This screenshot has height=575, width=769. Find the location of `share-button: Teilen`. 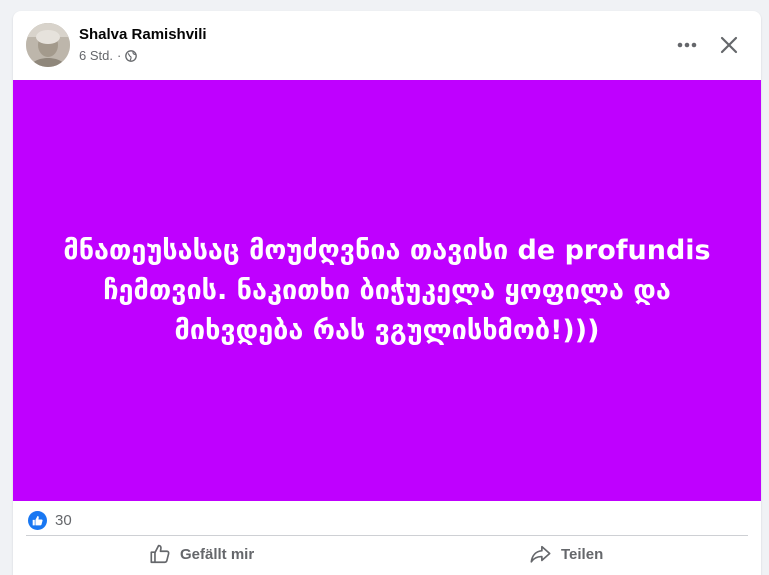

share-button: Teilen is located at coordinates (566, 554).